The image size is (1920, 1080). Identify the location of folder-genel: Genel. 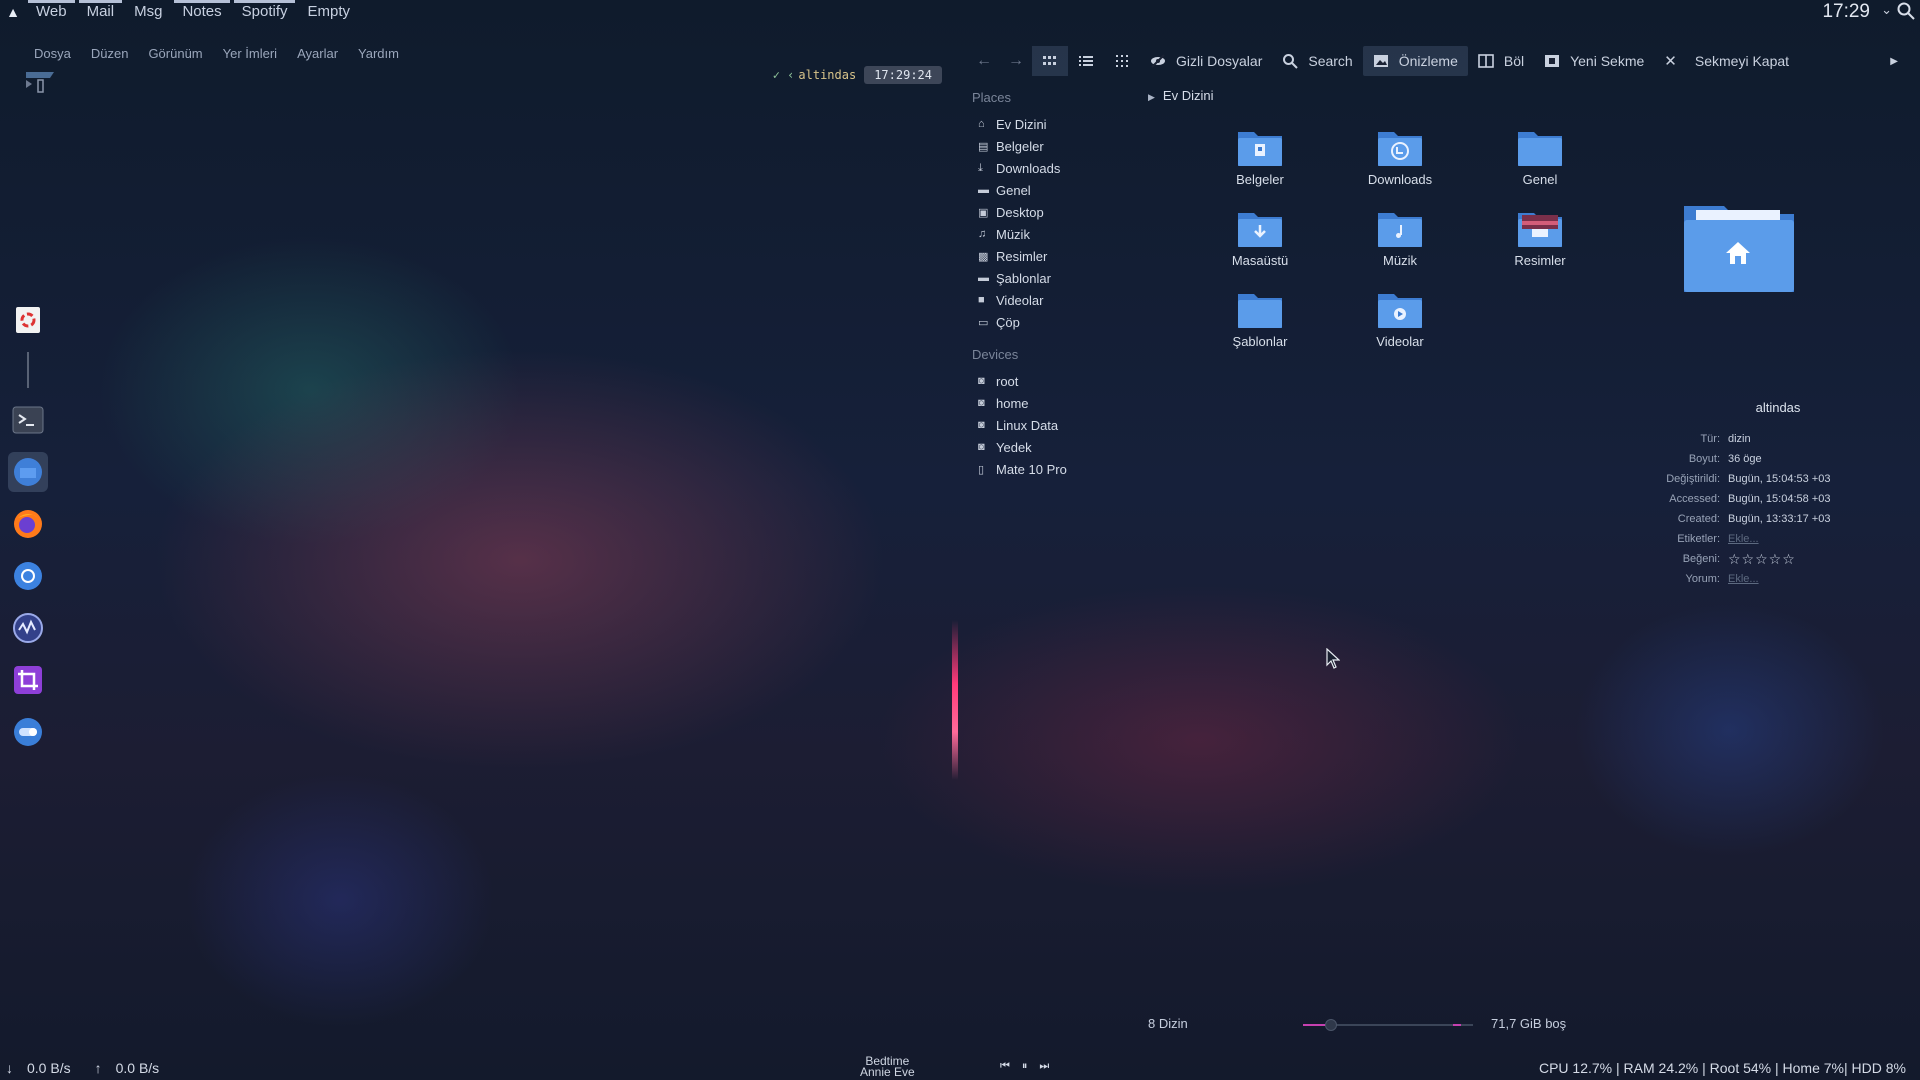
(1540, 156).